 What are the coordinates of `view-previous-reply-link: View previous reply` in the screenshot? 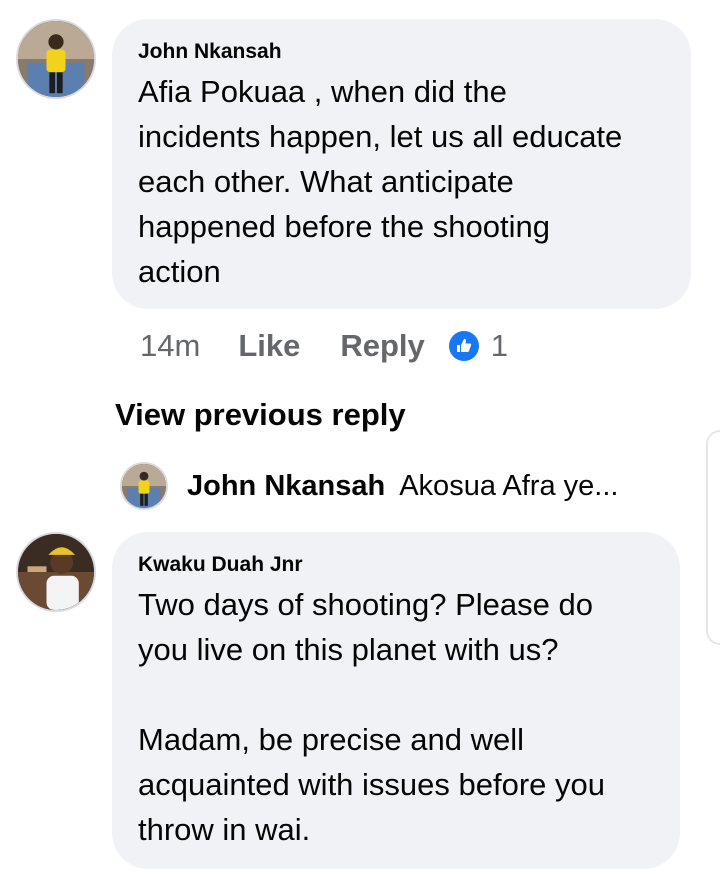 It's located at (260, 415).